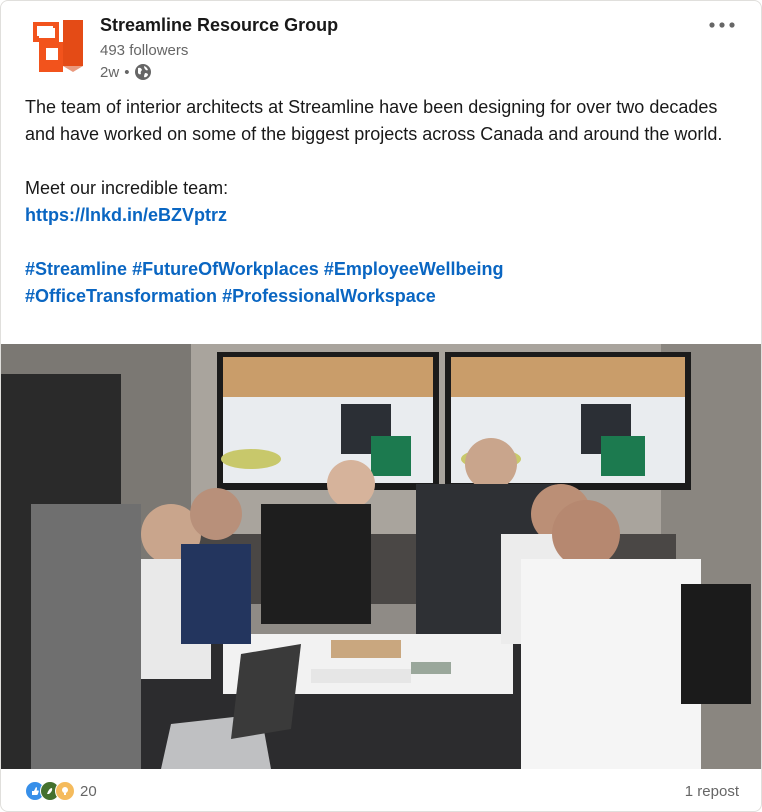 The width and height of the screenshot is (762, 812). Describe the element at coordinates (127, 188) in the screenshot. I see `post-paragraph: Meet our incredible team:` at that location.